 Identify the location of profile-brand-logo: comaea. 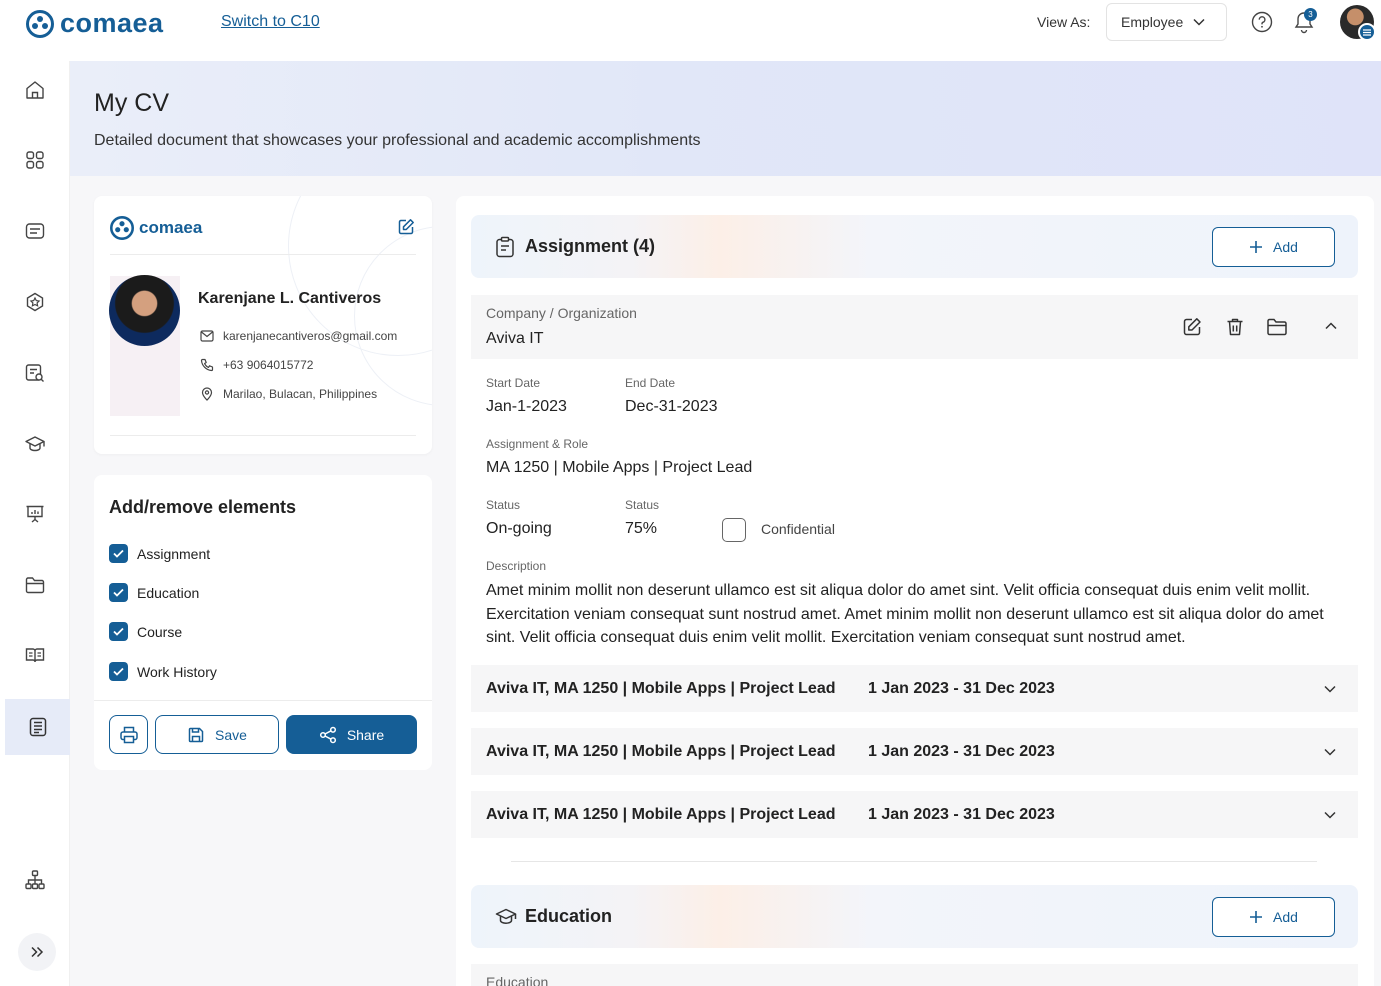
(156, 228).